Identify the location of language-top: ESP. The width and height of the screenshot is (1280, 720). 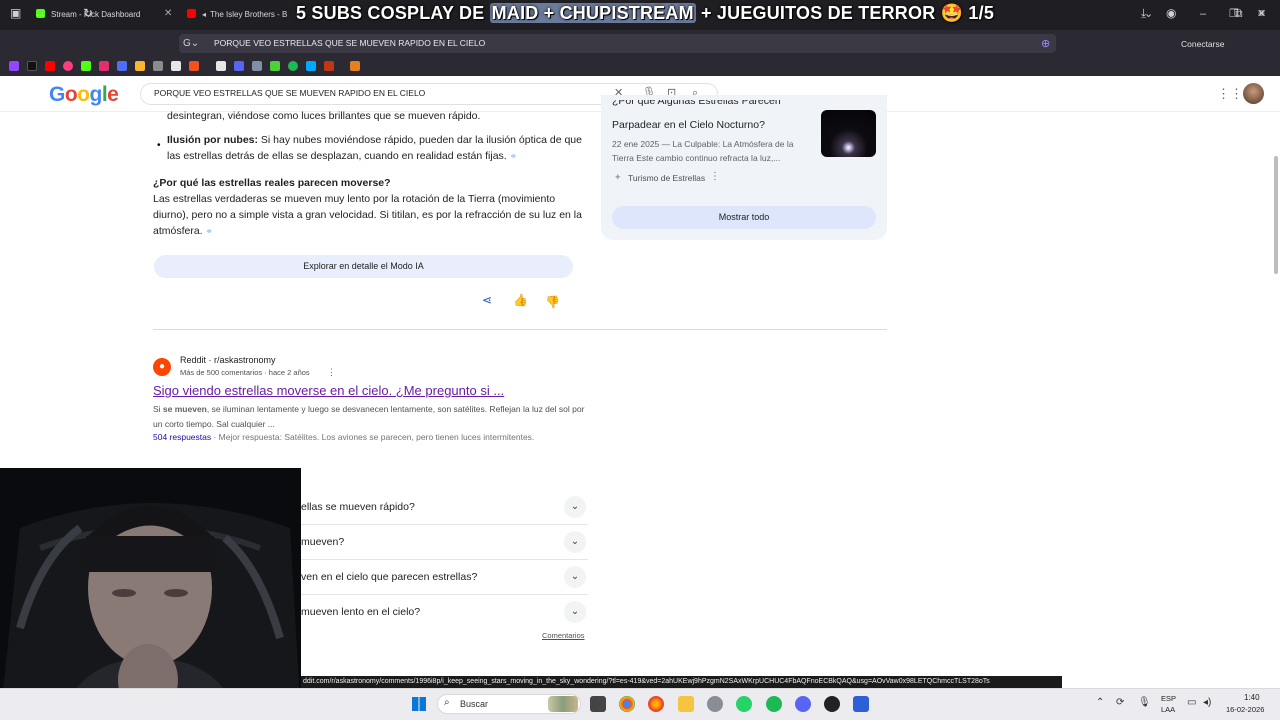
(1168, 698).